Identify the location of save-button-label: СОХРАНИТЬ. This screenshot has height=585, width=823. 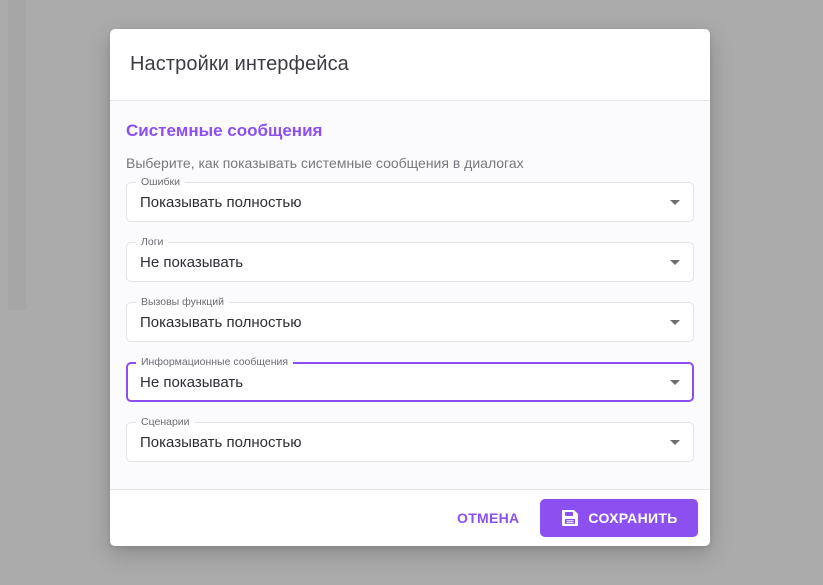
(633, 518).